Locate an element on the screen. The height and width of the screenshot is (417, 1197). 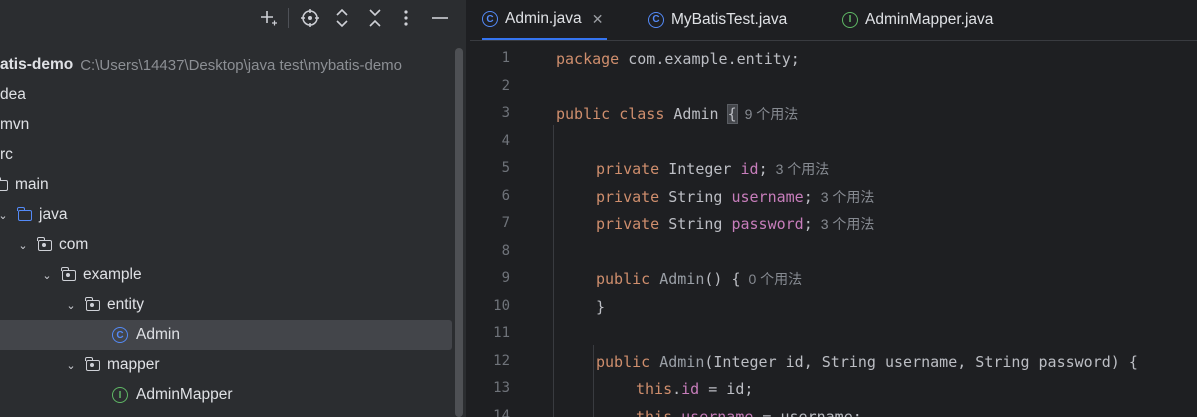
code-text: () { is located at coordinates (722, 279).